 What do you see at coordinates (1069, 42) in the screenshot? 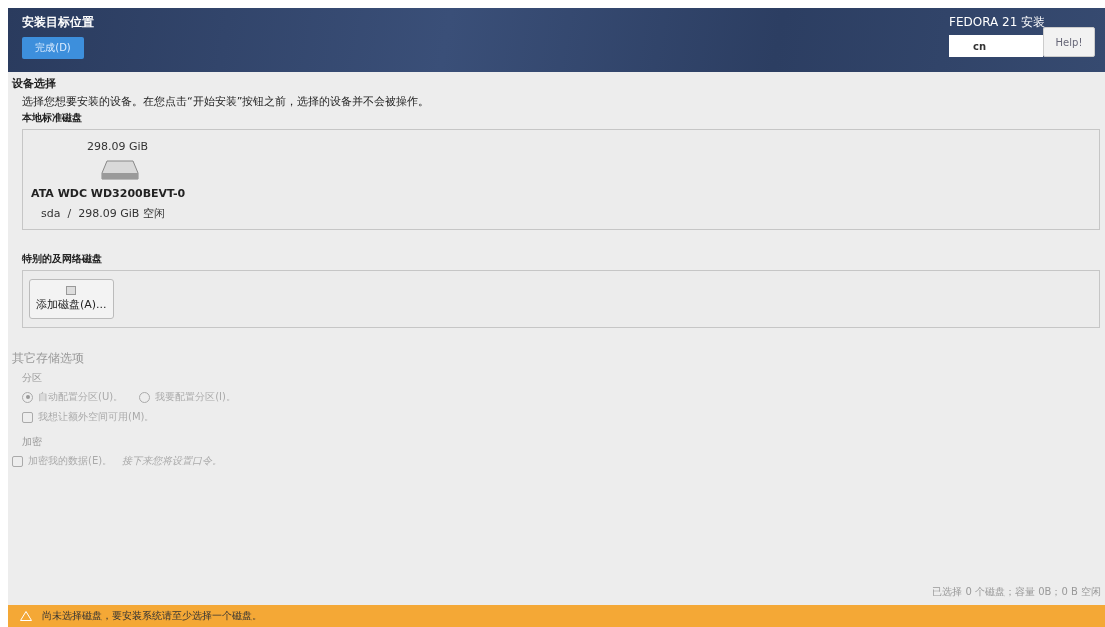
I see `help-button: Help!` at bounding box center [1069, 42].